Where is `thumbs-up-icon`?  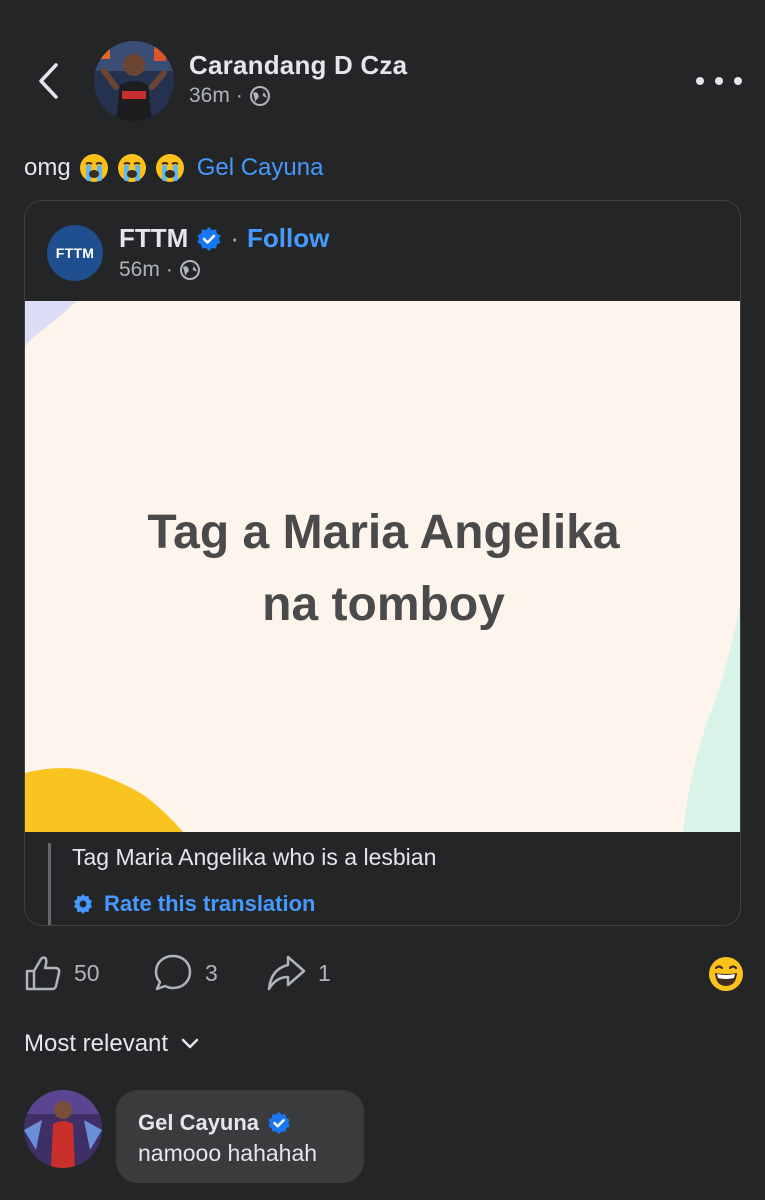
thumbs-up-icon is located at coordinates (43, 973).